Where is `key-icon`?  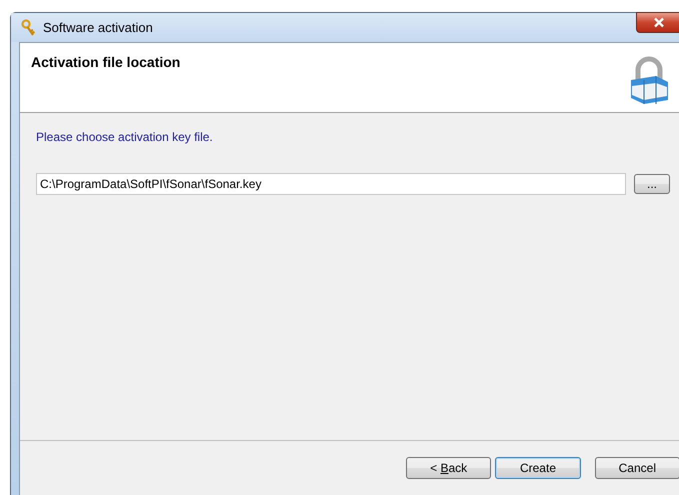
key-icon is located at coordinates (29, 27).